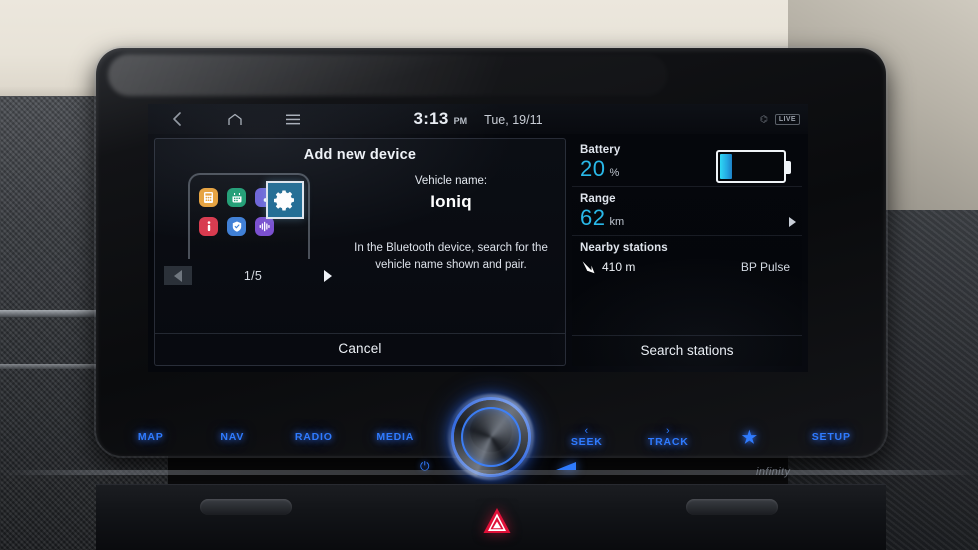 This screenshot has height=550, width=978. What do you see at coordinates (360, 155) in the screenshot?
I see `dialog-title: Add new device` at bounding box center [360, 155].